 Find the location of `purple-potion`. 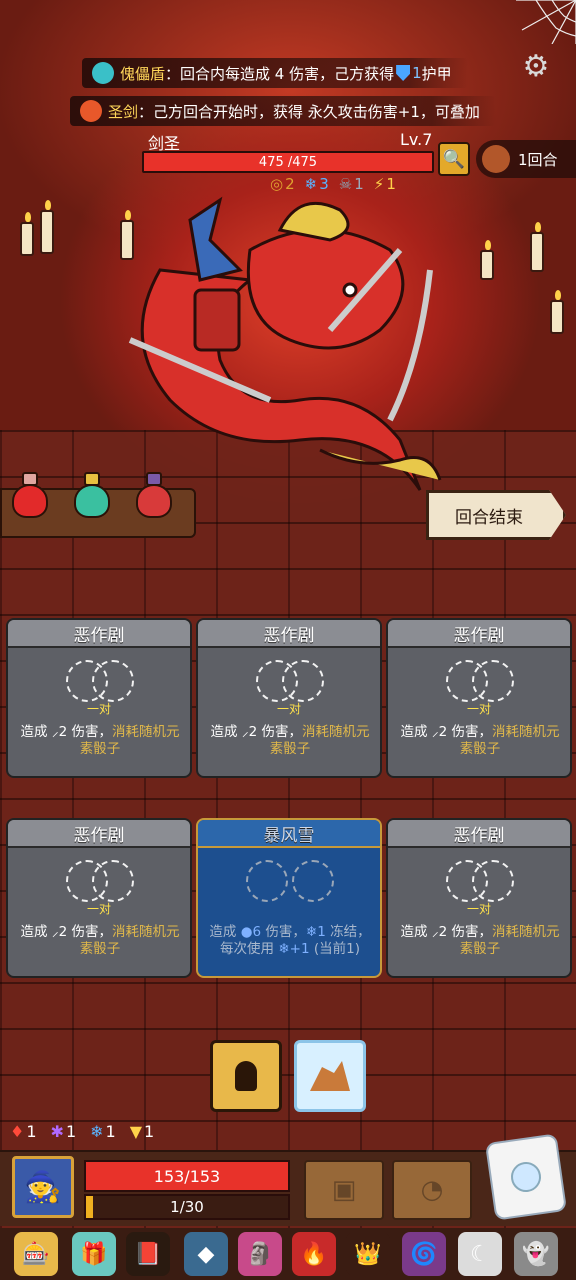

purple-potion is located at coordinates (154, 495).